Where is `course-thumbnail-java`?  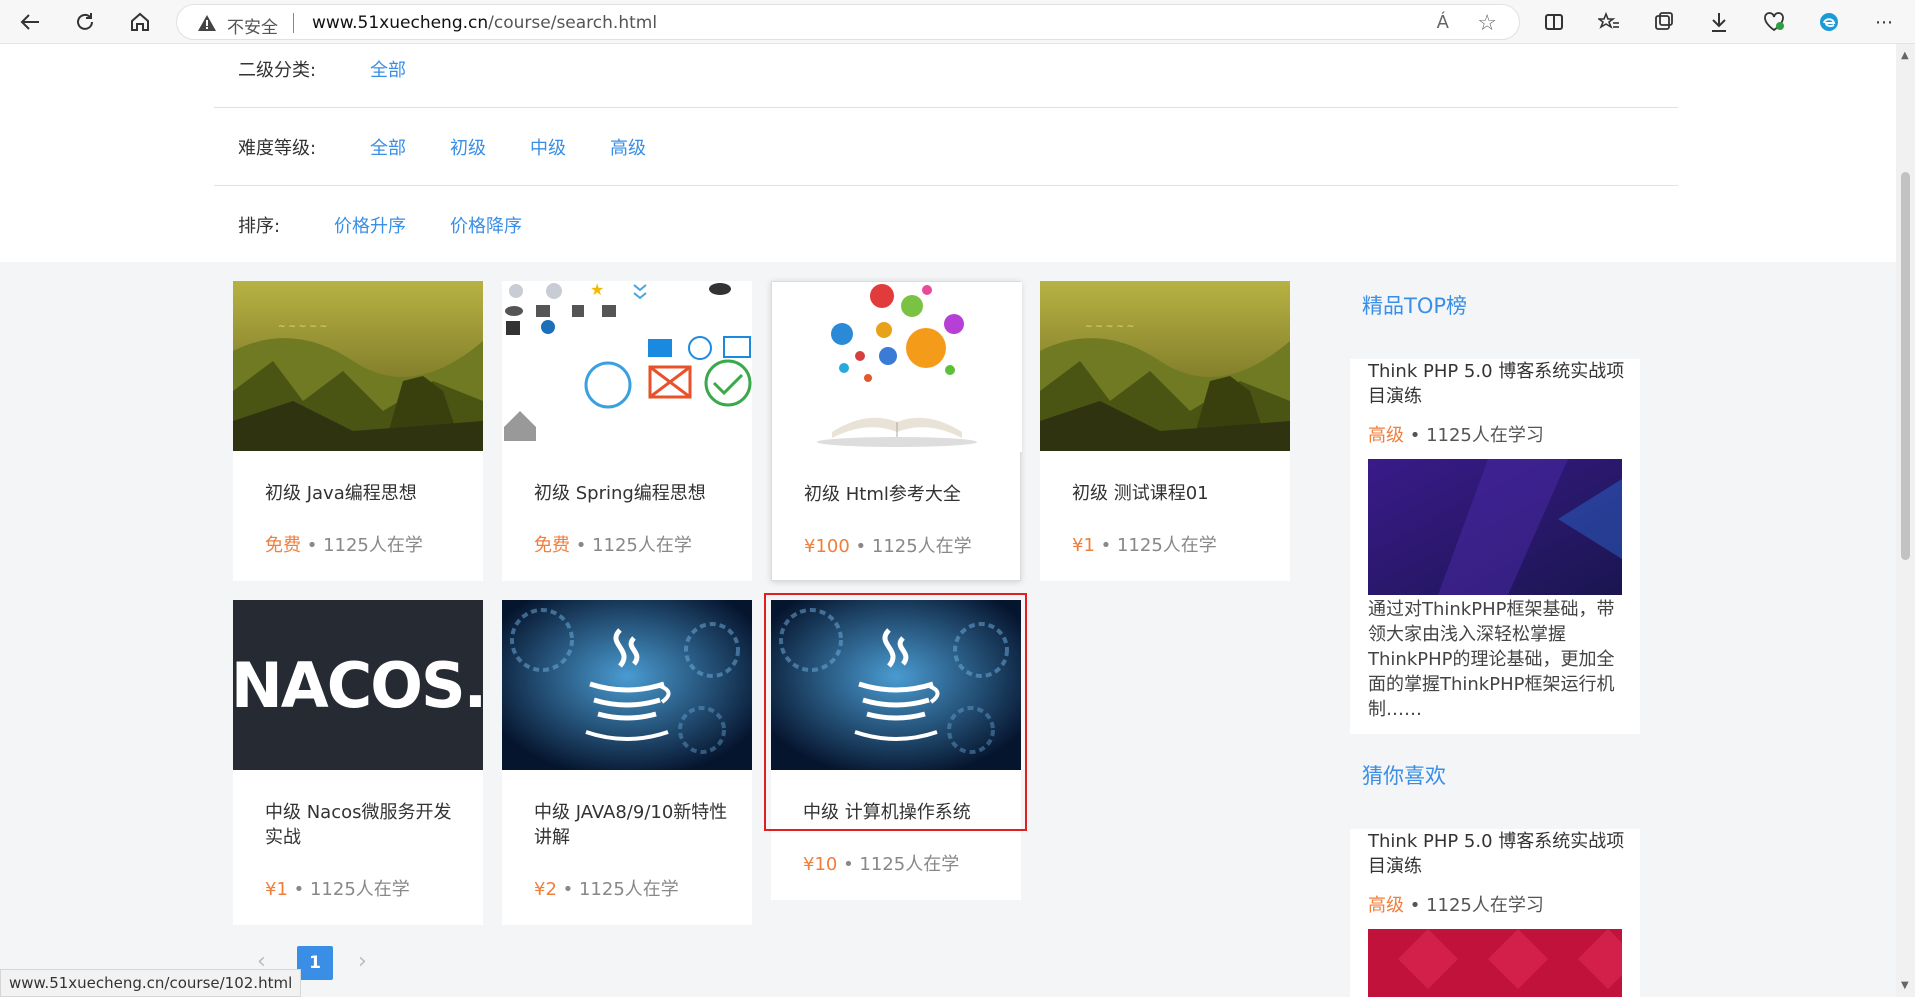 course-thumbnail-java is located at coordinates (627, 685).